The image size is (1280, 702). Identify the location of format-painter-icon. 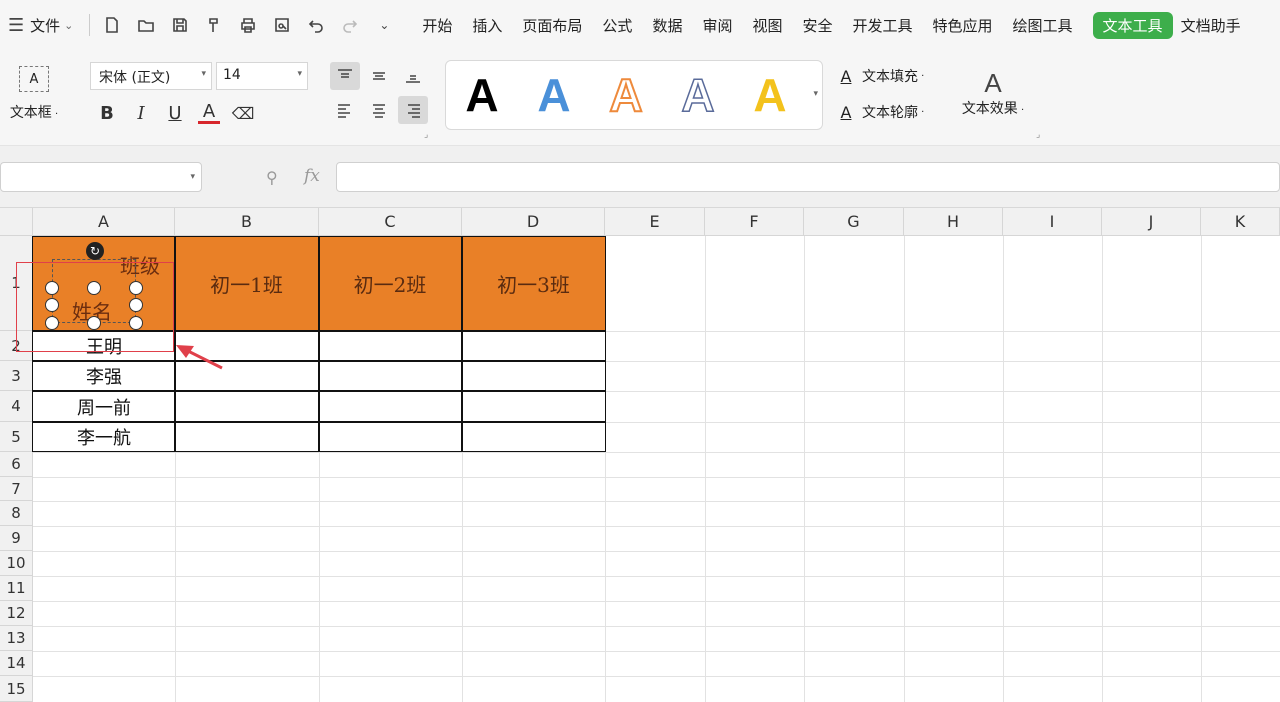
(214, 25).